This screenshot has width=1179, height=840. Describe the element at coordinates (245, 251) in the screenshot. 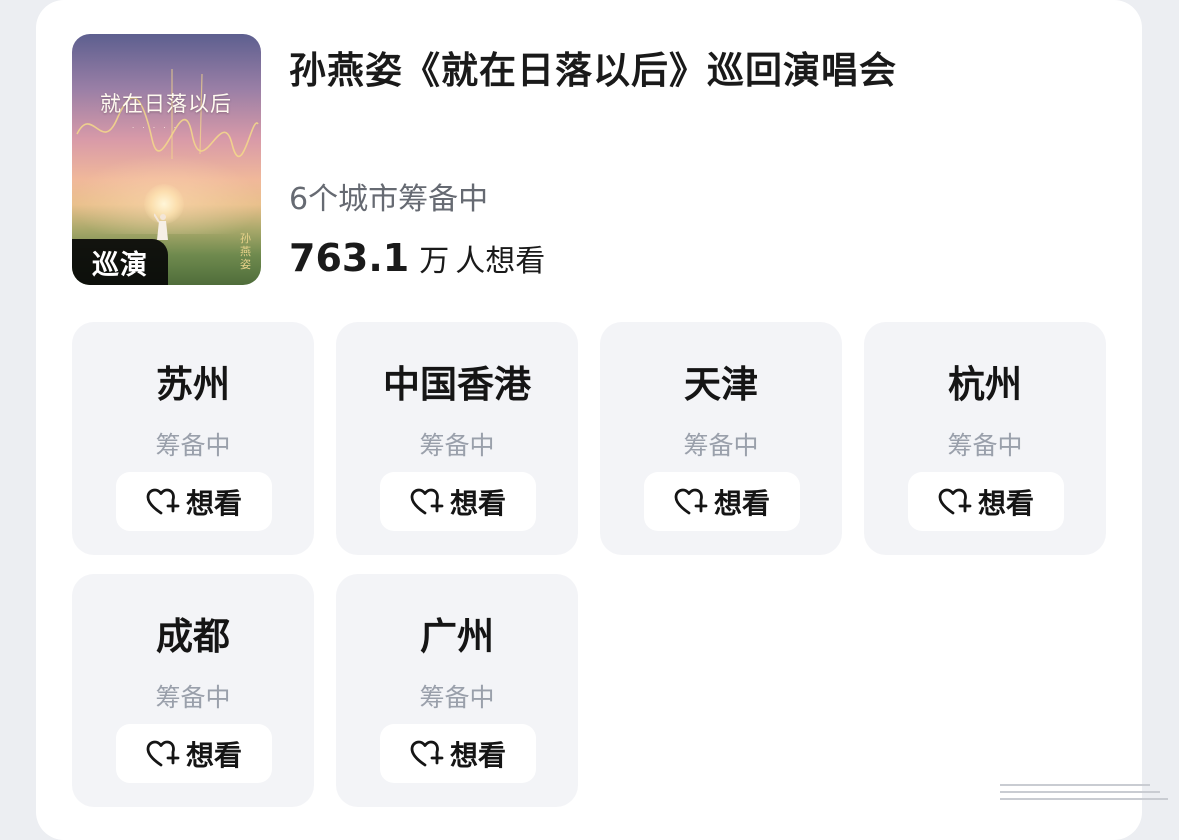

I see `poster-artist-name: 孙燕姿` at that location.